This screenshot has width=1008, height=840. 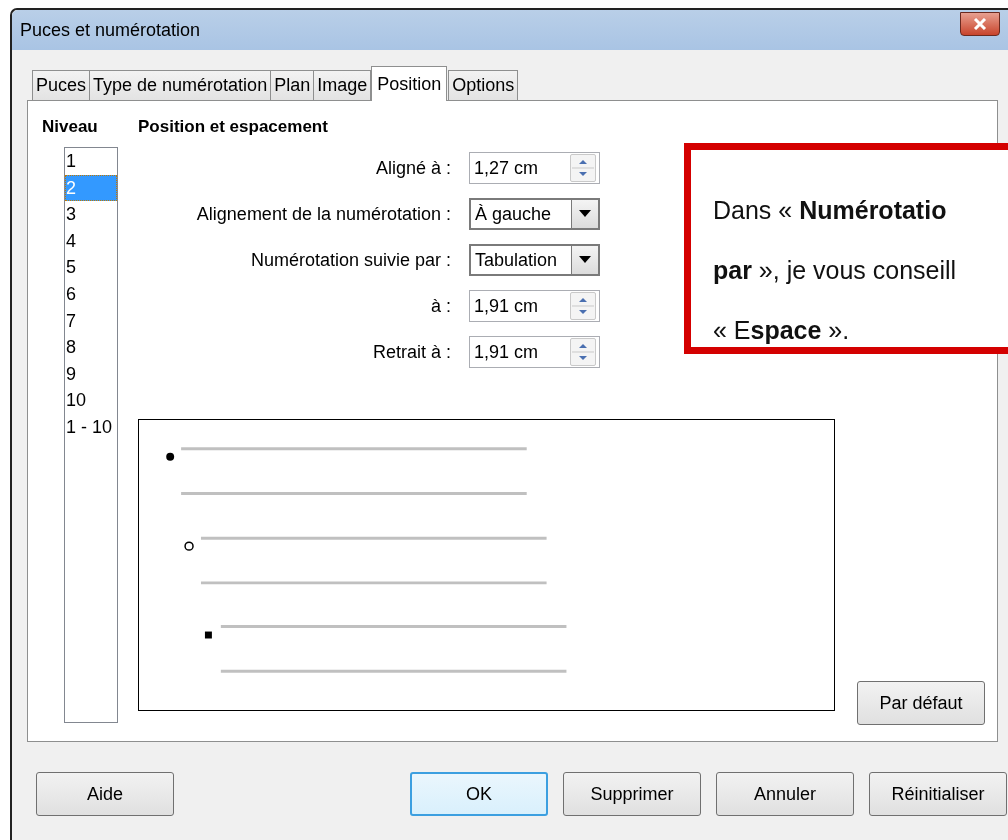 I want to click on field-label: à :, so click(x=440, y=306).